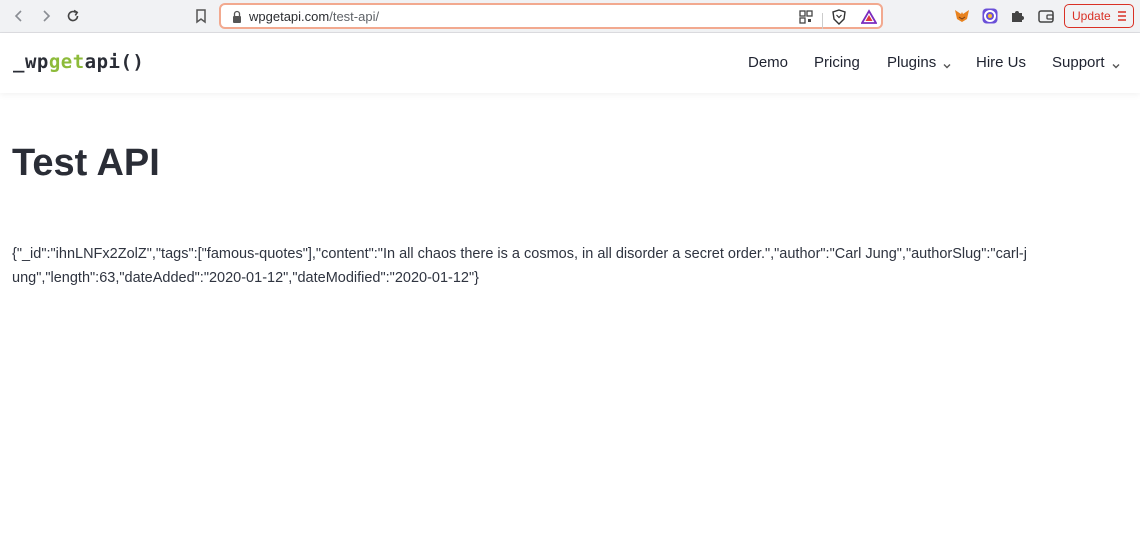 The image size is (1140, 542). Describe the element at coordinates (990, 16) in the screenshot. I see `color-ext-icon` at that location.